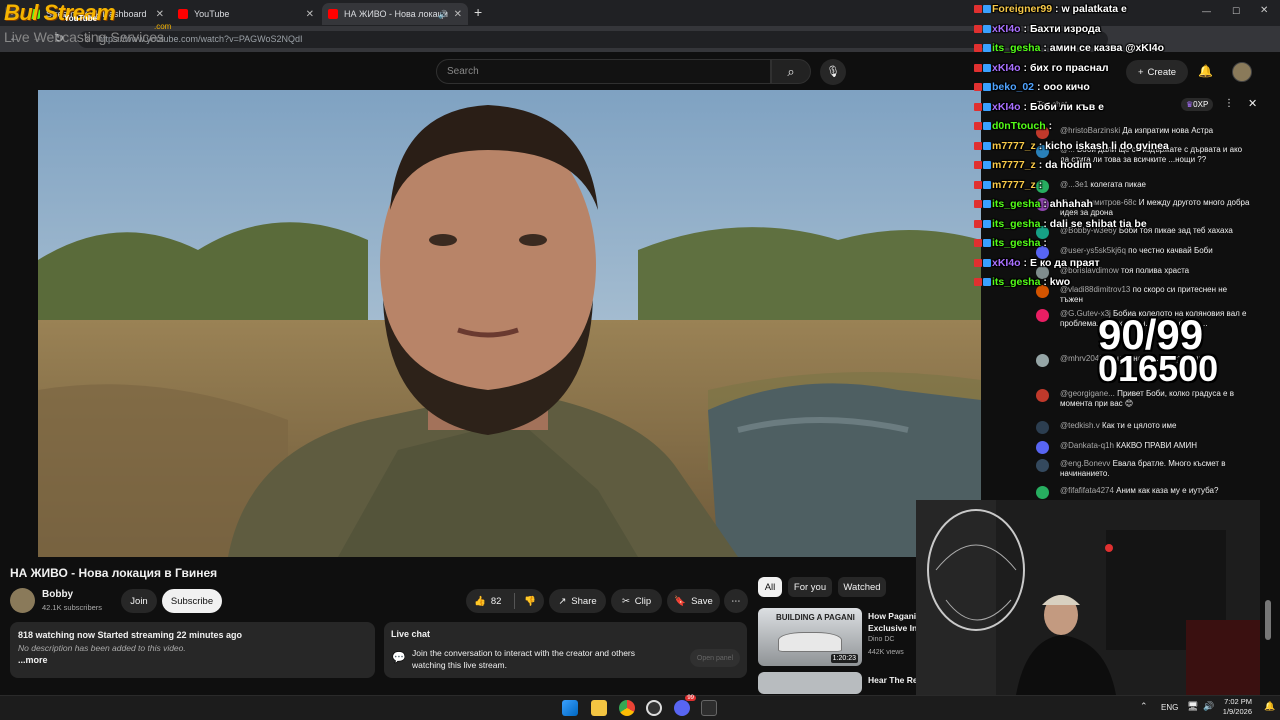 Image resolution: width=1280 pixels, height=720 pixels. What do you see at coordinates (892, 622) in the screenshot?
I see `recommended-title: How Pagani Exclusive Ins` at bounding box center [892, 622].